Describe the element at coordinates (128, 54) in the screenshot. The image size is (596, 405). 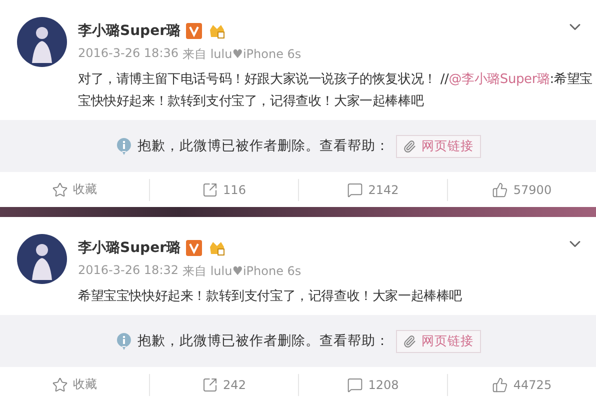
I see `post-time: 2016-3-26 18:36` at that location.